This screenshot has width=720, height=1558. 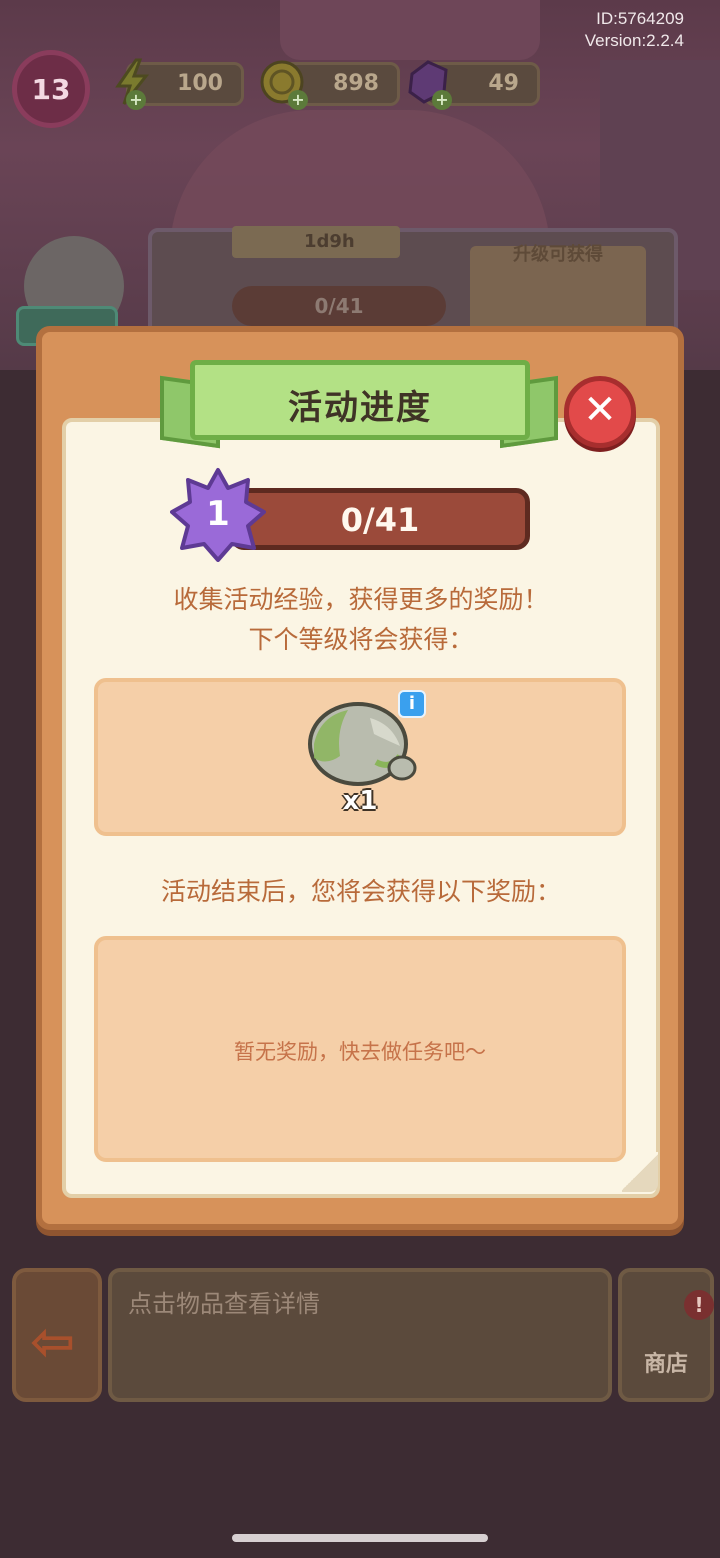 What do you see at coordinates (699, 1305) in the screenshot?
I see `shop-alert-badge: !` at bounding box center [699, 1305].